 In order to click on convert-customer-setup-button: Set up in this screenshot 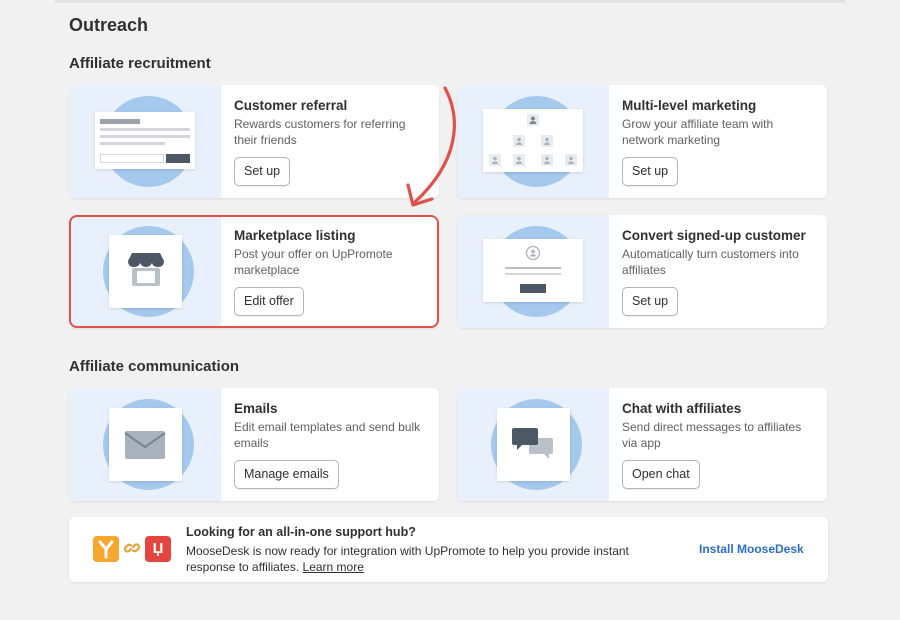, I will do `click(650, 301)`.